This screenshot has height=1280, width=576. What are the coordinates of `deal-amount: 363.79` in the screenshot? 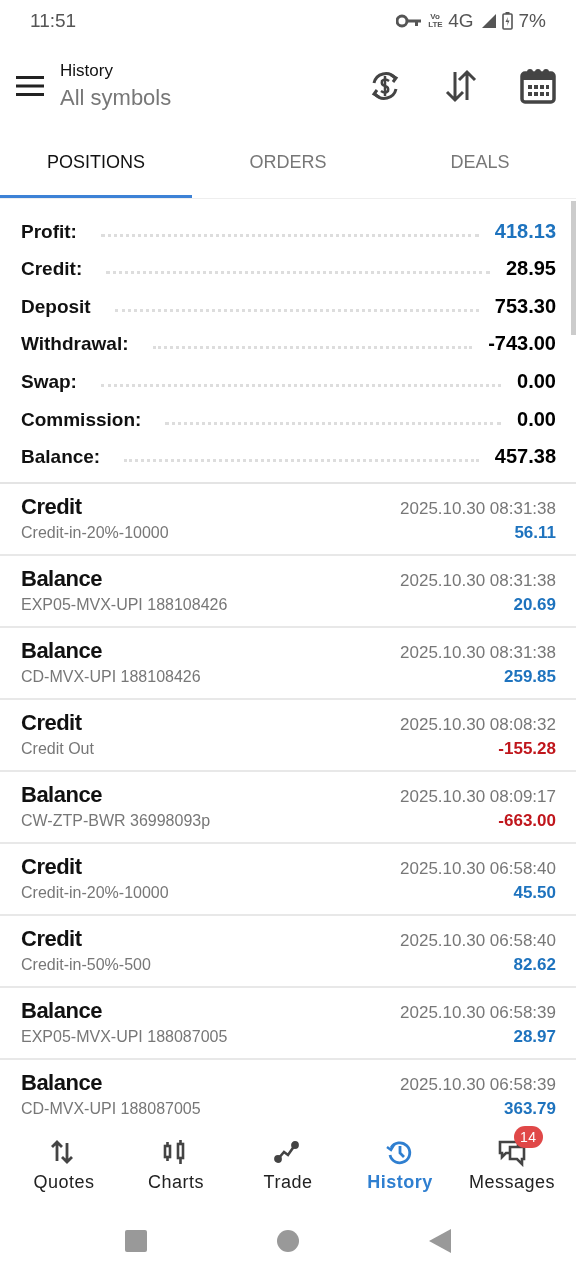 It's located at (530, 1108).